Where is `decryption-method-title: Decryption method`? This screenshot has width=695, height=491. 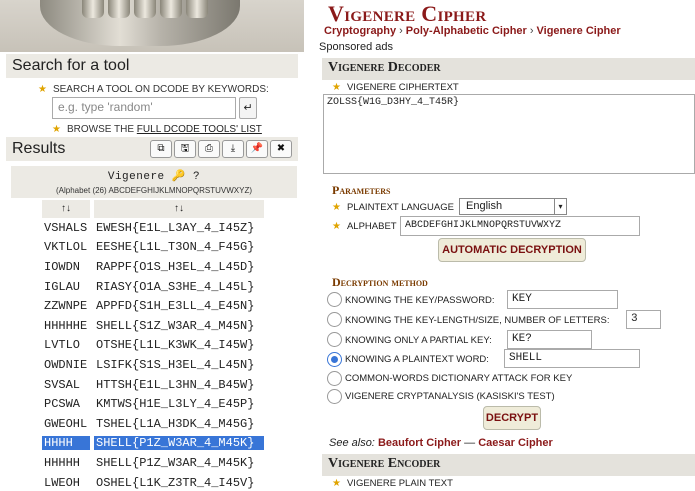
decryption-method-title: Decryption method is located at coordinates (380, 282).